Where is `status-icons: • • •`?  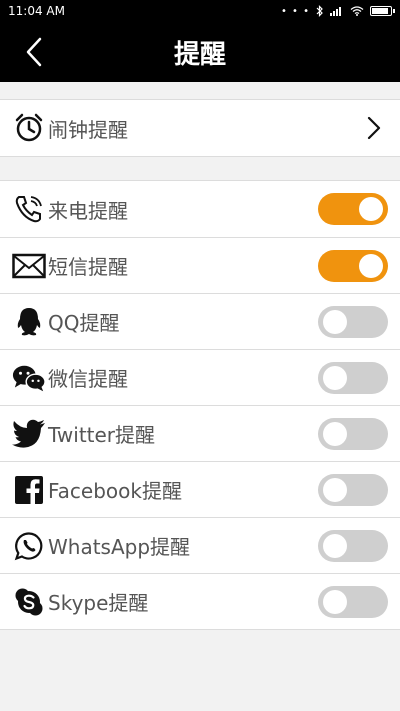 status-icons: • • • is located at coordinates (337, 11).